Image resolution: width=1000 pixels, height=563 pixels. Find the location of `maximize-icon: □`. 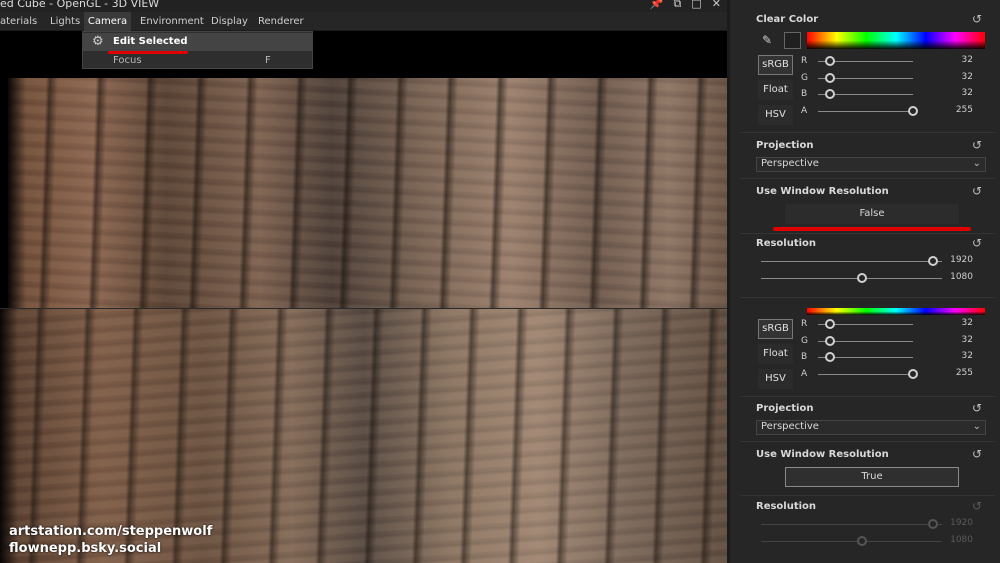

maximize-icon: □ is located at coordinates (696, 5).